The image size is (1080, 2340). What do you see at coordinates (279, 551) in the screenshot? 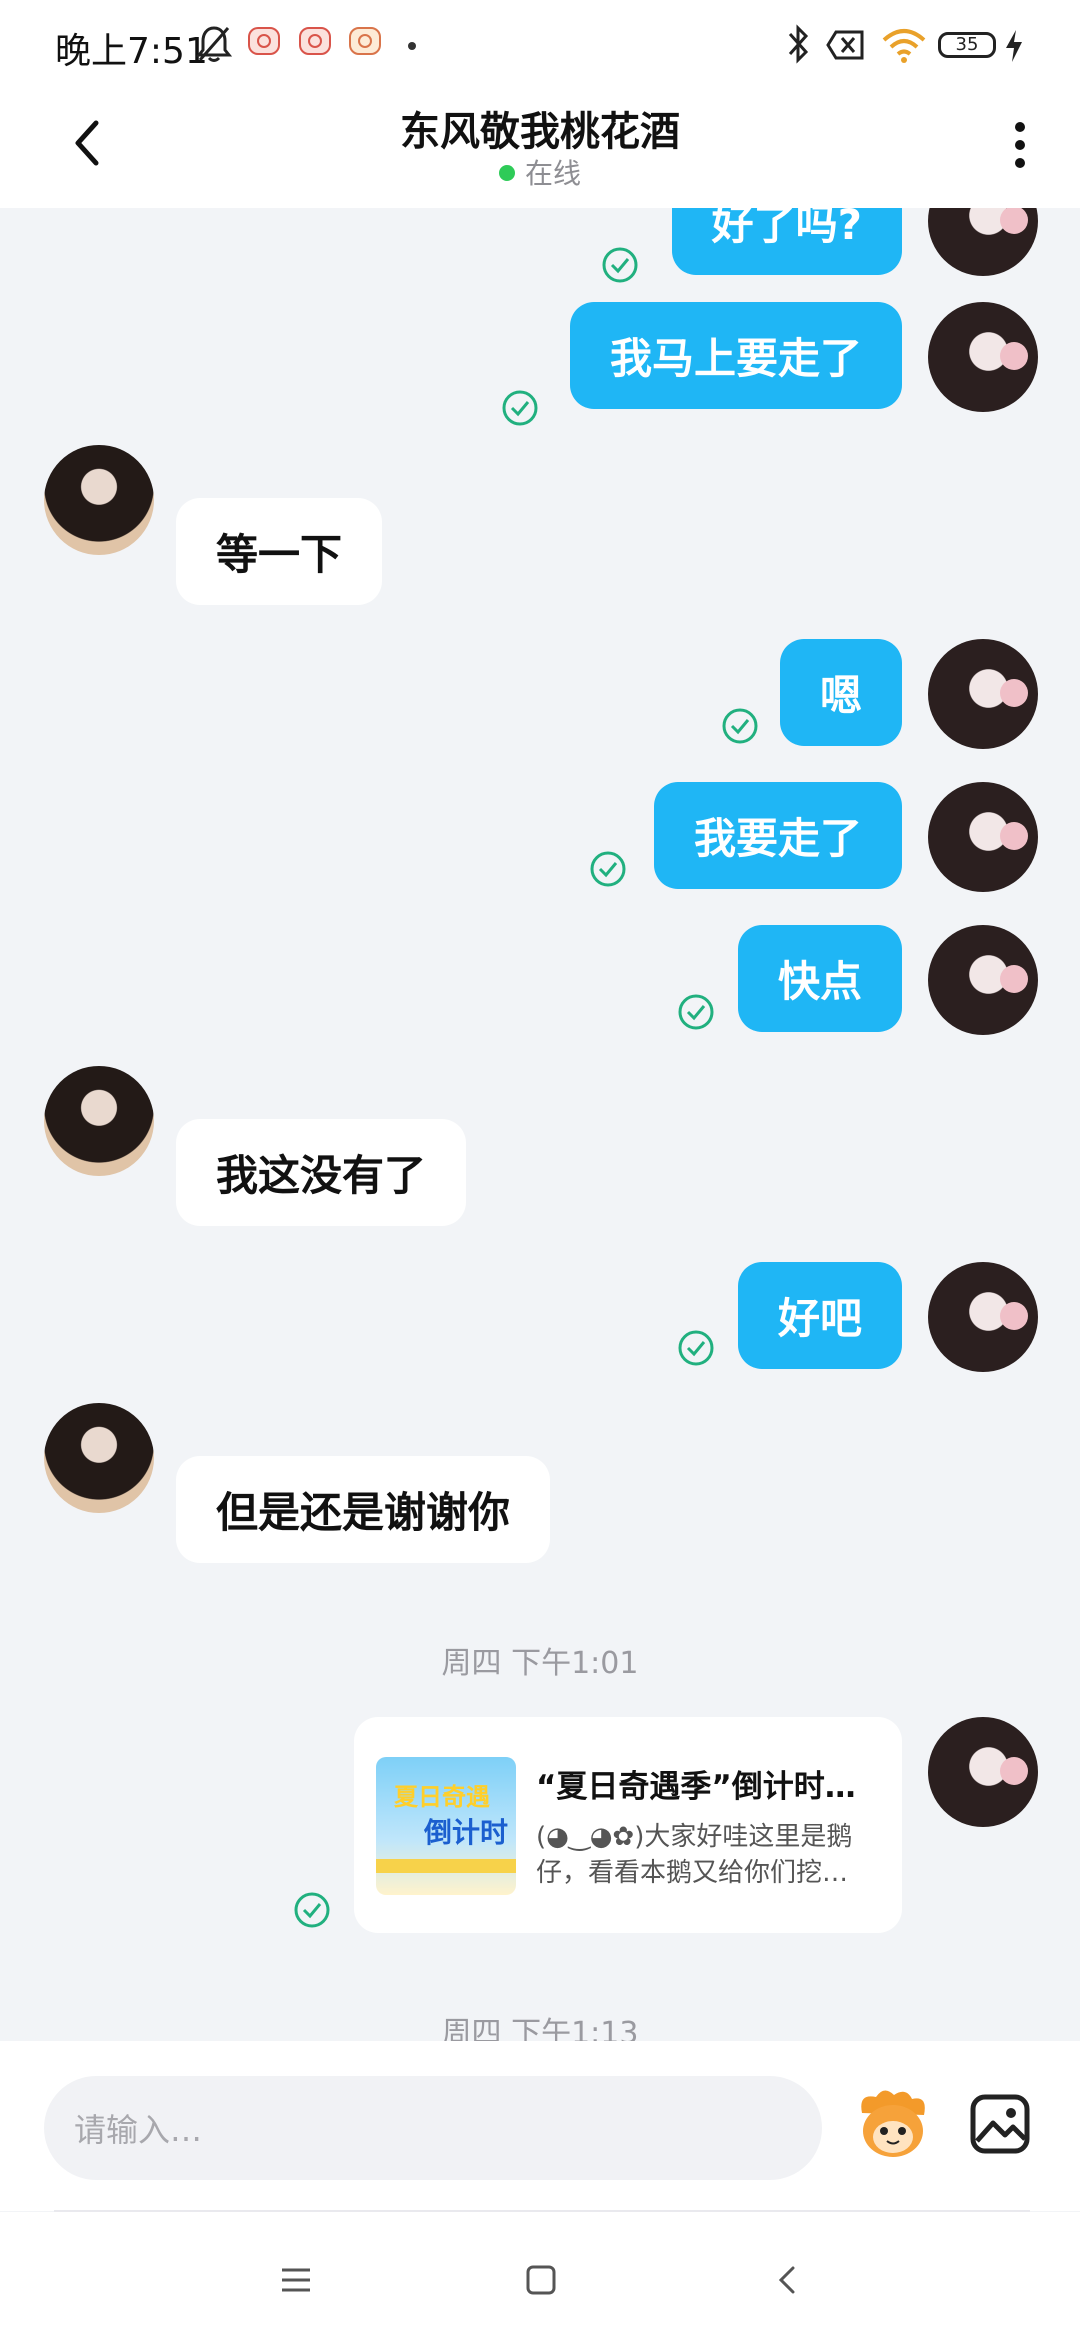
I see `message-bubble-received: 等一下` at bounding box center [279, 551].